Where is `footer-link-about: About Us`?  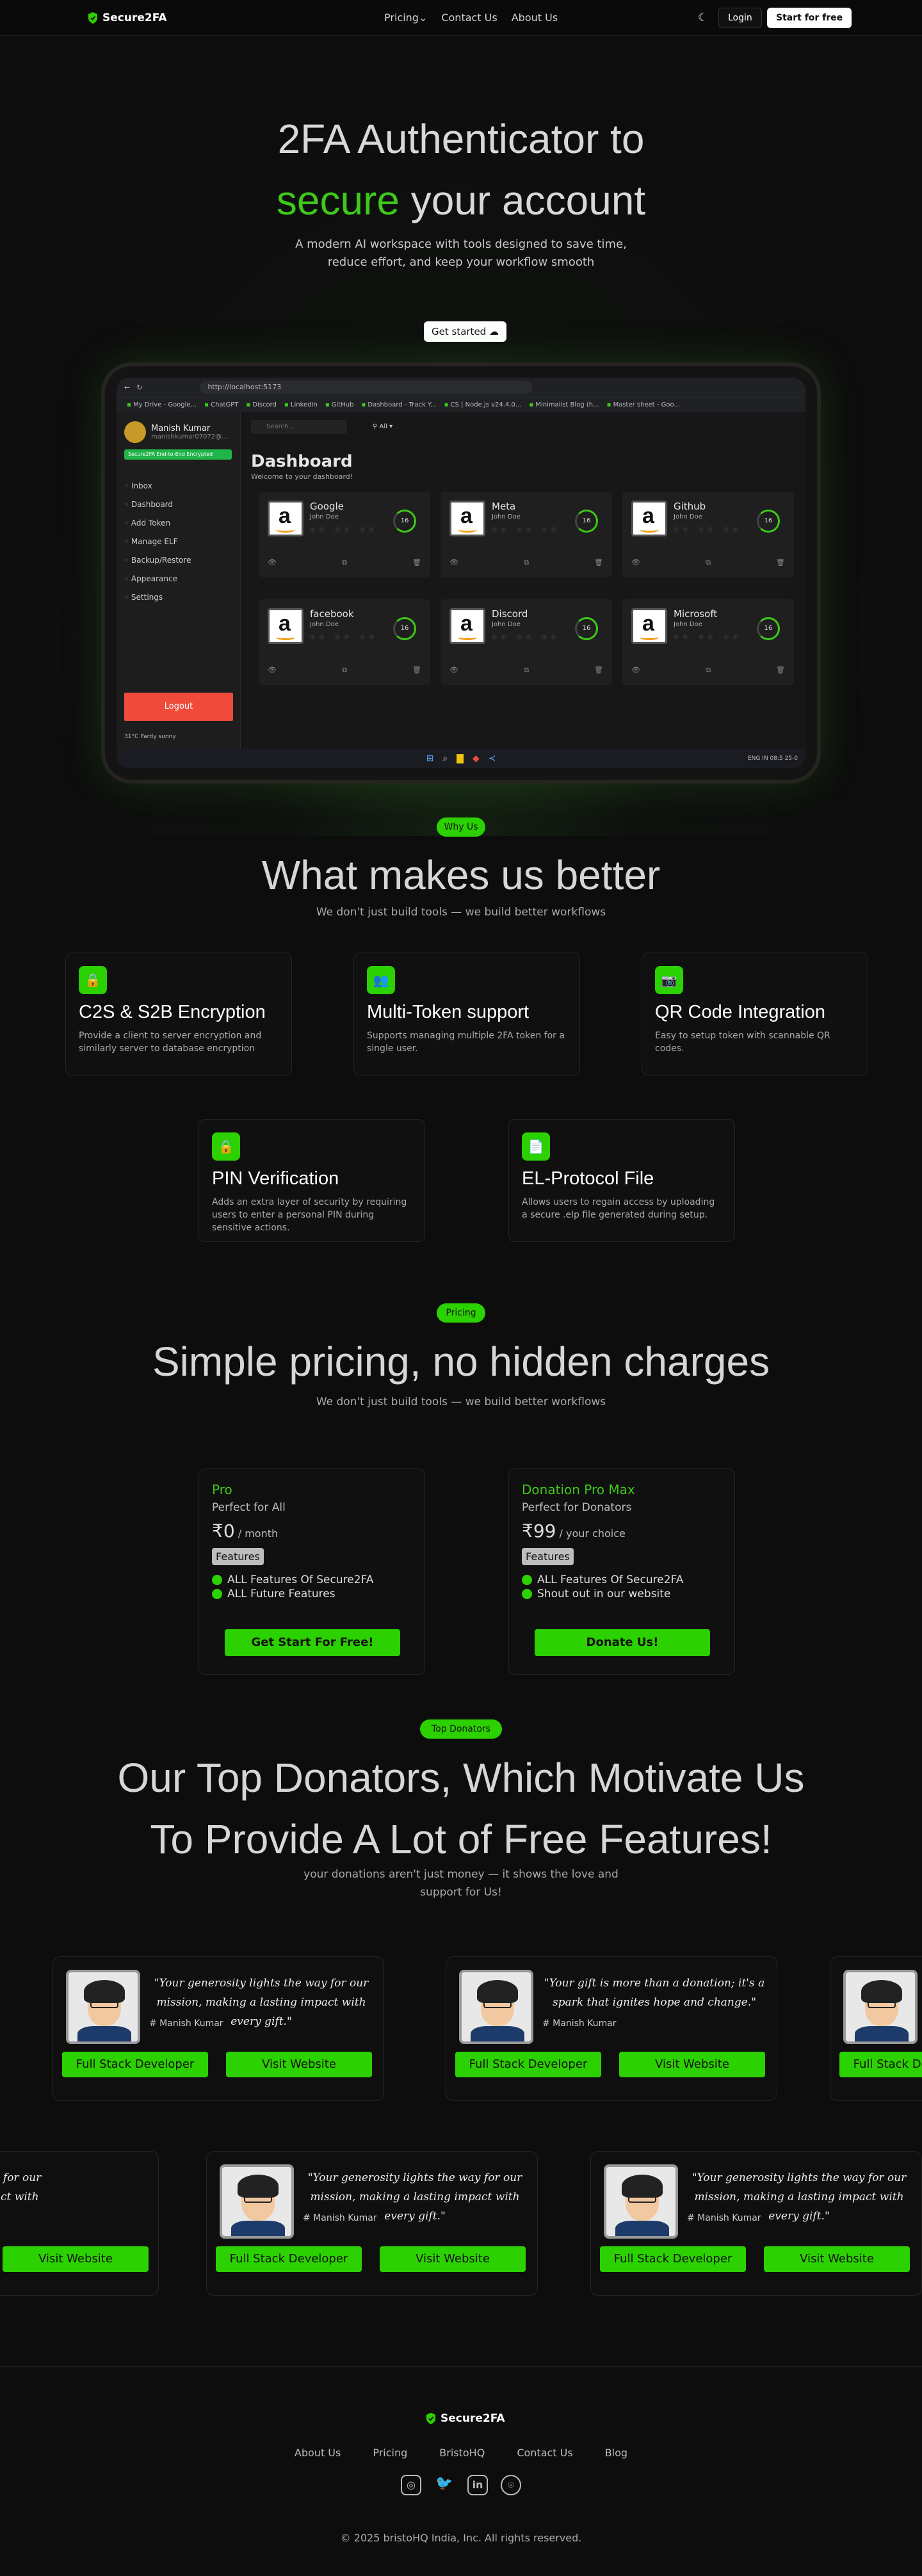 footer-link-about: About Us is located at coordinates (318, 2453).